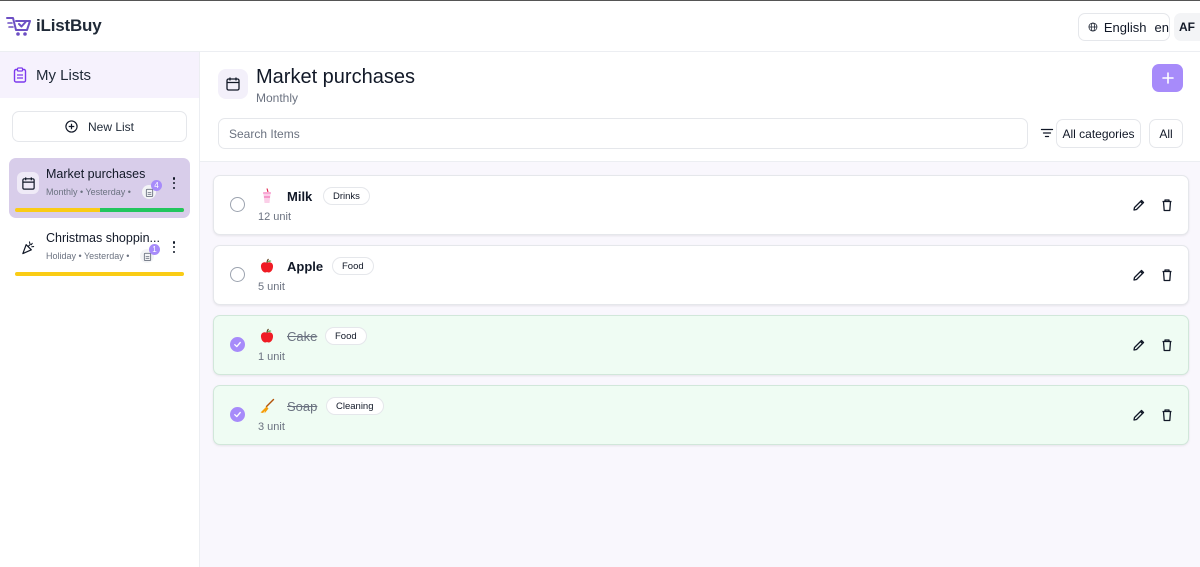 This screenshot has height=567, width=1200. Describe the element at coordinates (141, 210) in the screenshot. I see `list-progress-fill` at that location.